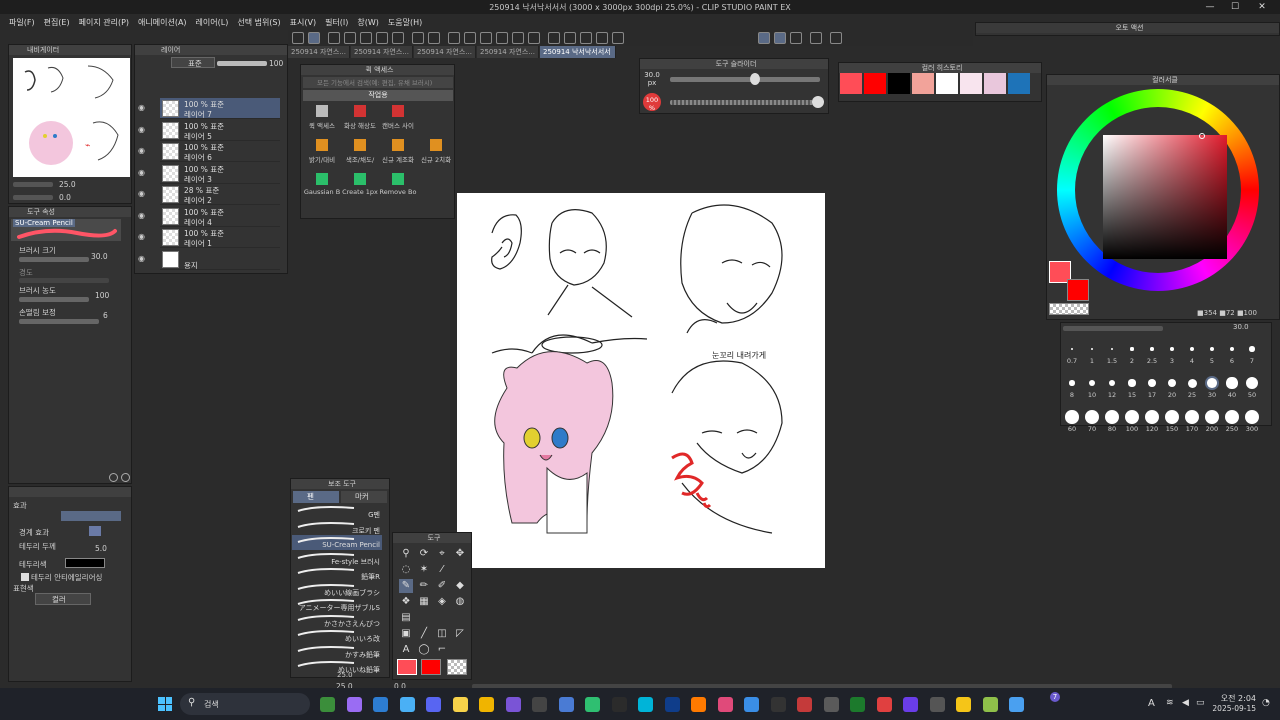 The image size is (1280, 720). I want to click on balloon-tool-icon: ◯, so click(424, 650).